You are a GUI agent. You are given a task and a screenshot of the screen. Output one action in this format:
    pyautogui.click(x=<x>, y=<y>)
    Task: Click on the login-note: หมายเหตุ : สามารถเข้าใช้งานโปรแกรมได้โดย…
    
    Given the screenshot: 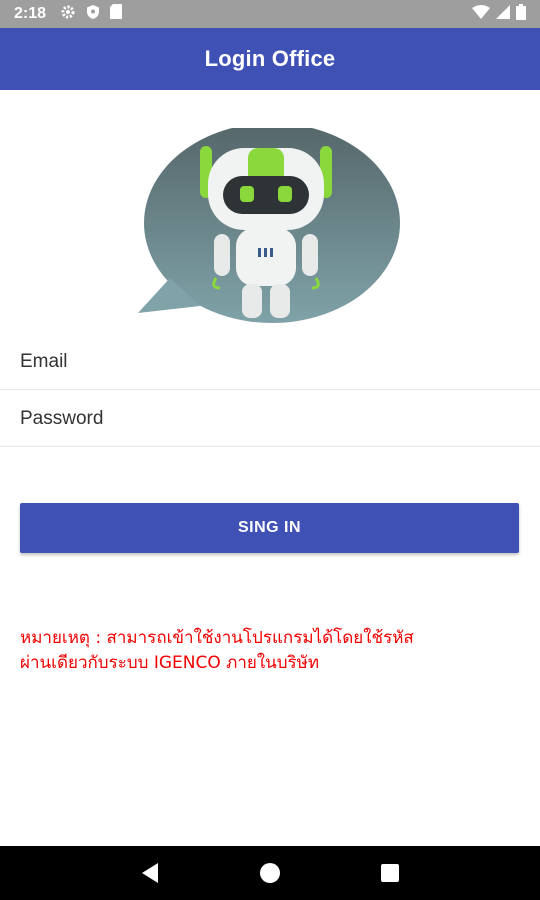 What is the action you would take?
    pyautogui.click(x=270, y=651)
    